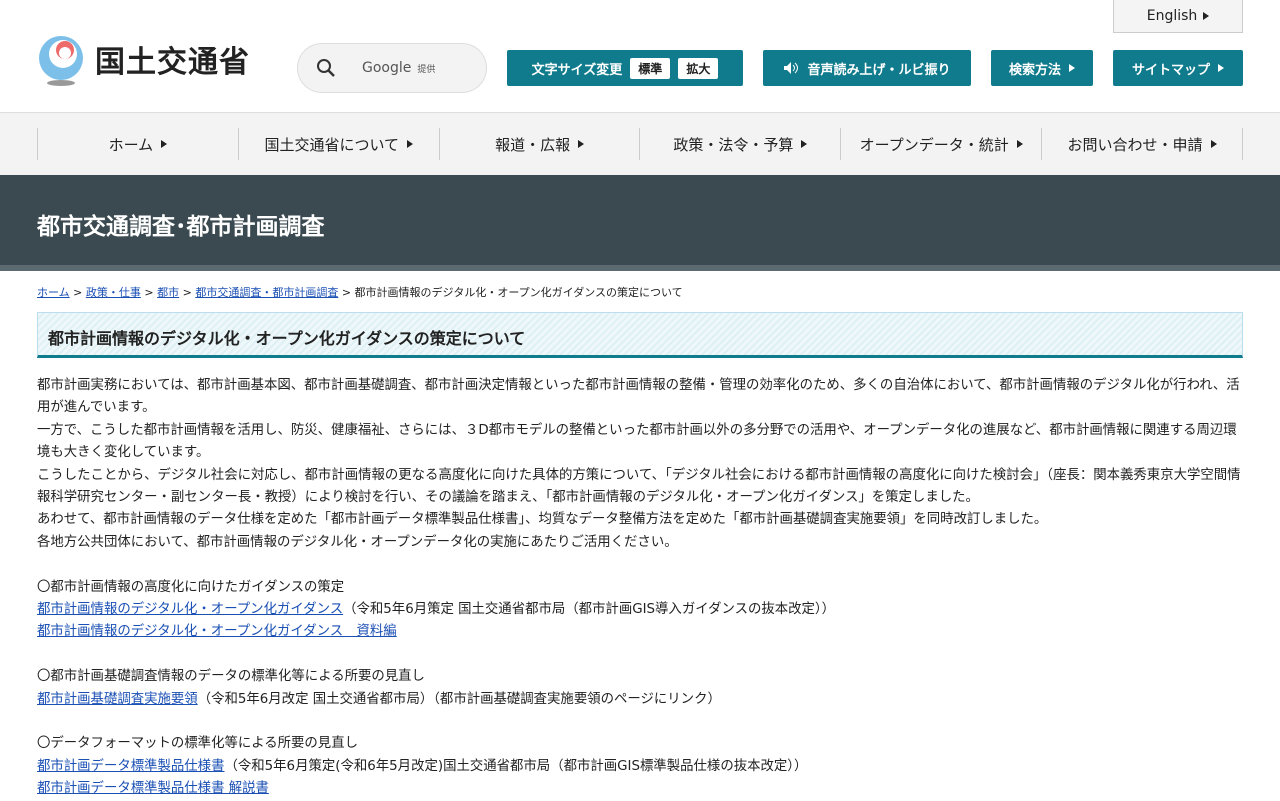 This screenshot has width=1280, height=801. What do you see at coordinates (191, 587) in the screenshot?
I see `section-heading: 〇都市計画情報の高度化に向けたガイダンスの策定` at bounding box center [191, 587].